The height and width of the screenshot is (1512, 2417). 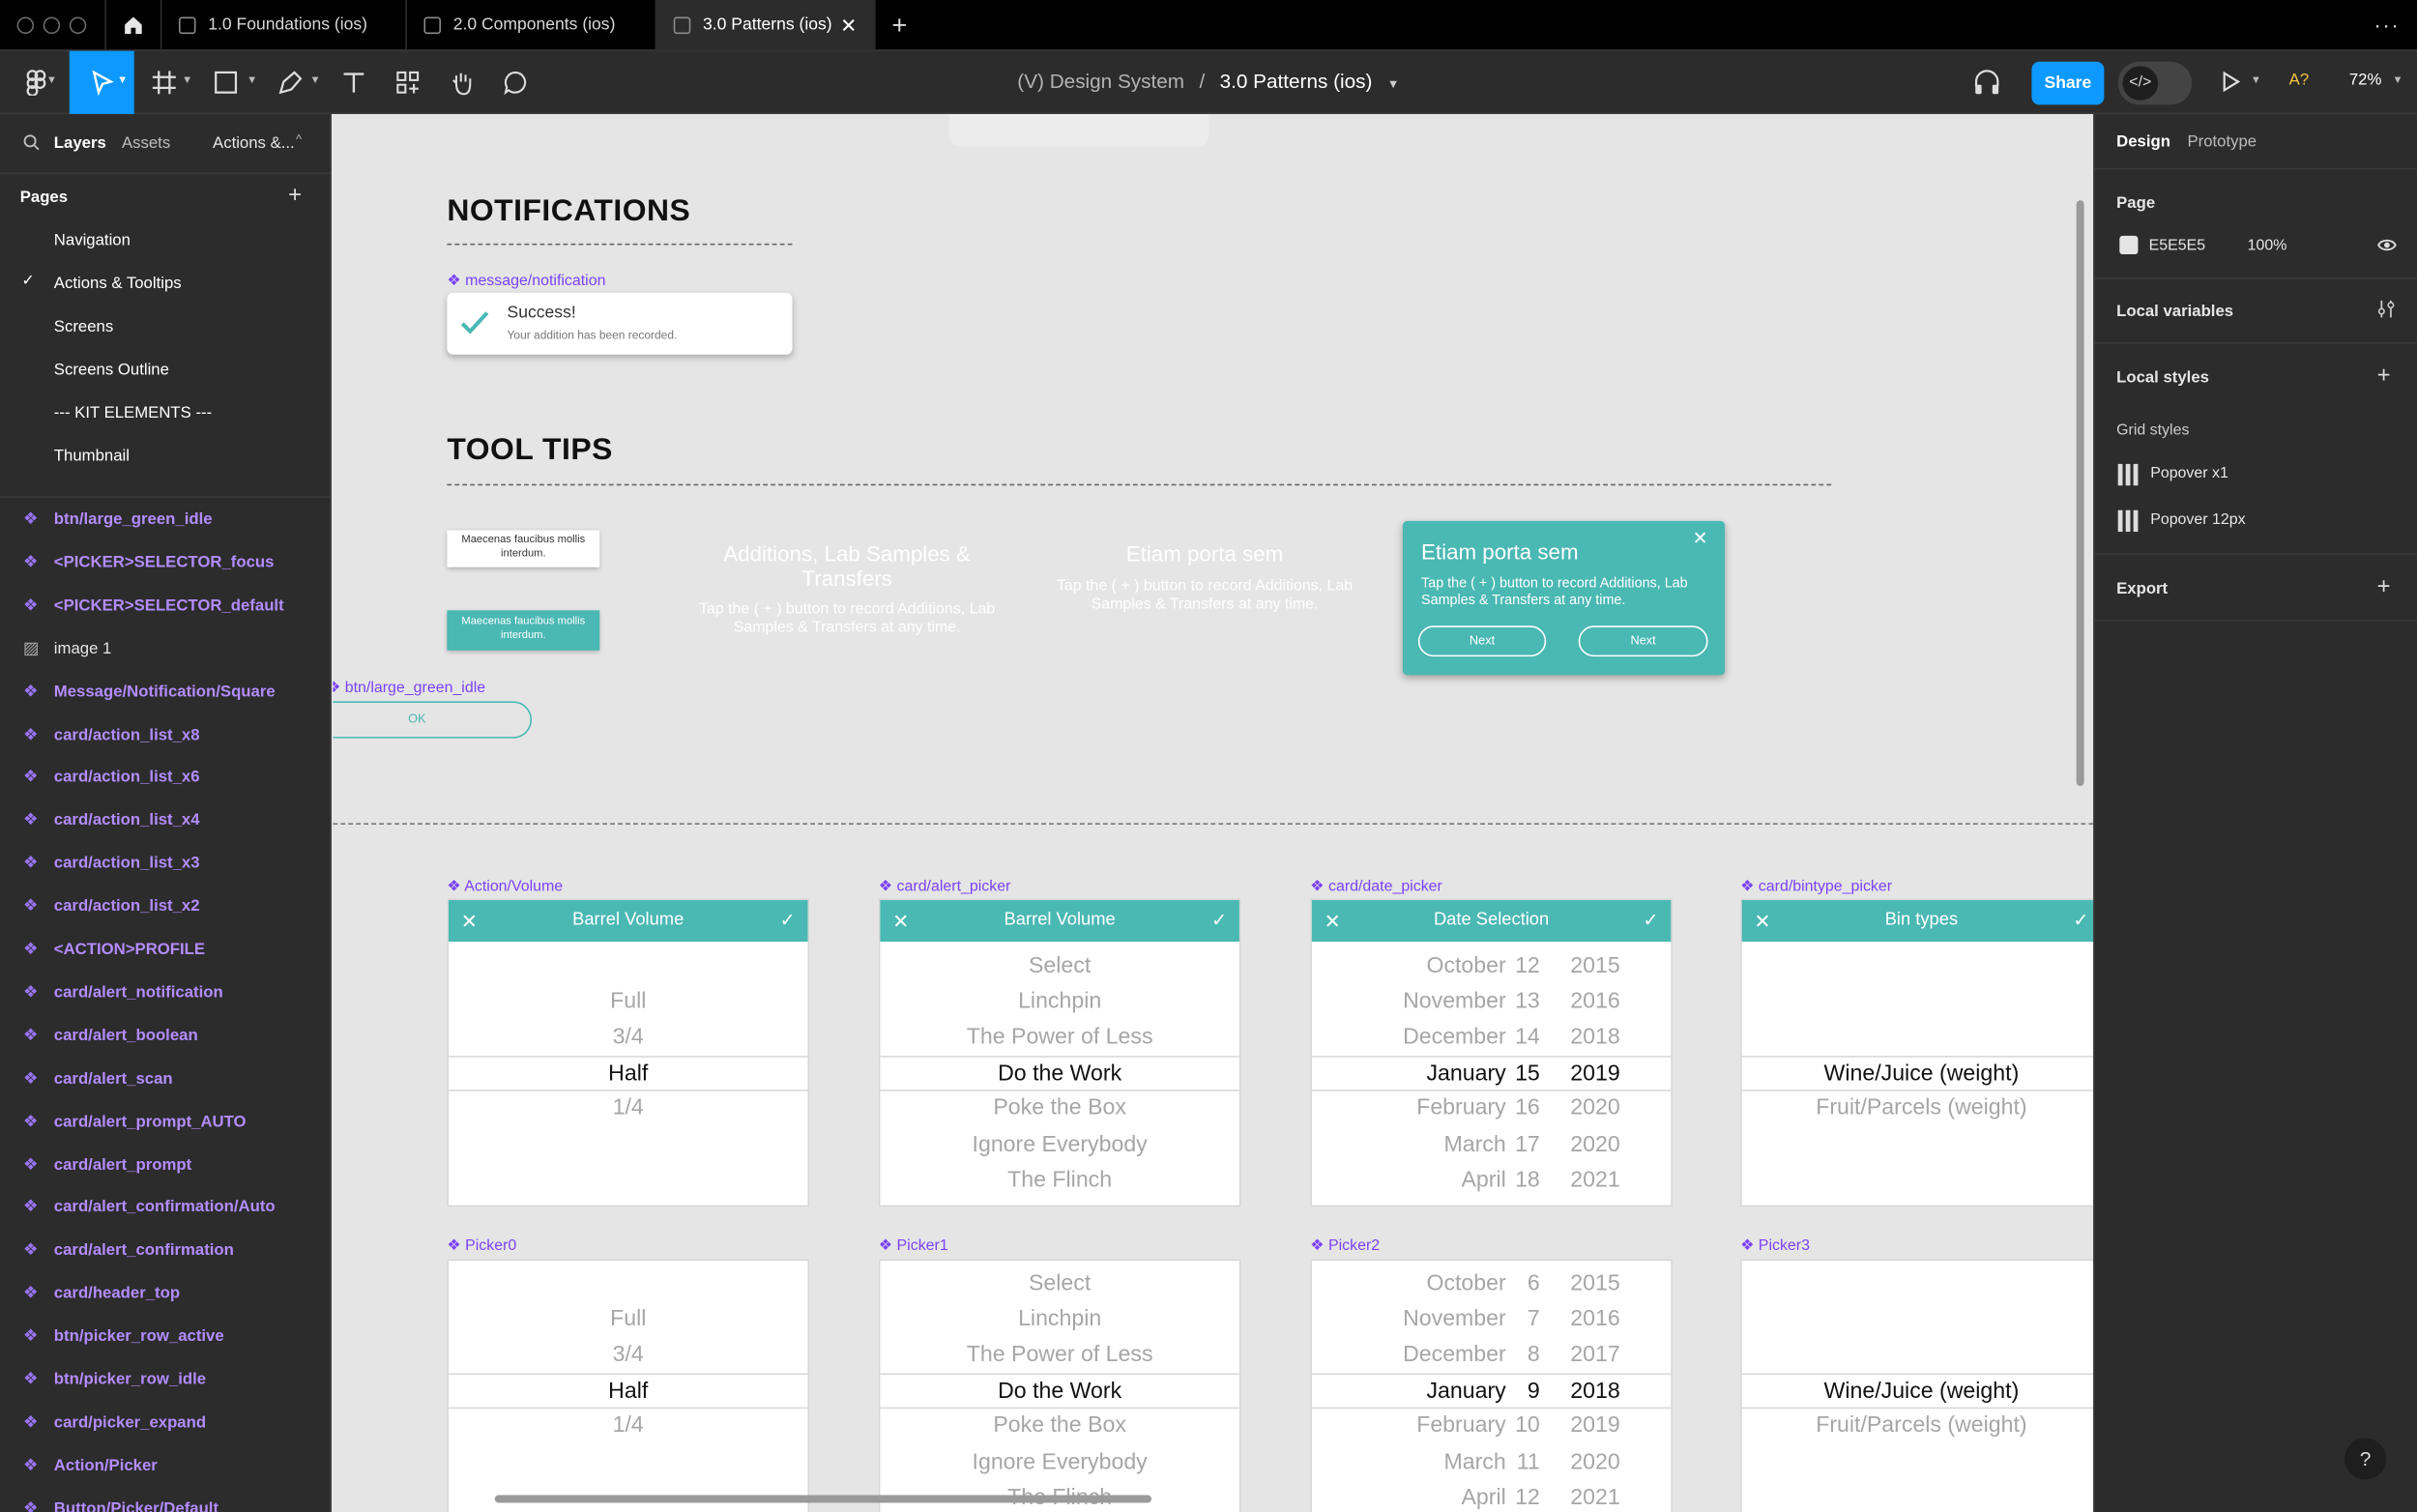 I want to click on add-page-icon: +, so click(x=295, y=195).